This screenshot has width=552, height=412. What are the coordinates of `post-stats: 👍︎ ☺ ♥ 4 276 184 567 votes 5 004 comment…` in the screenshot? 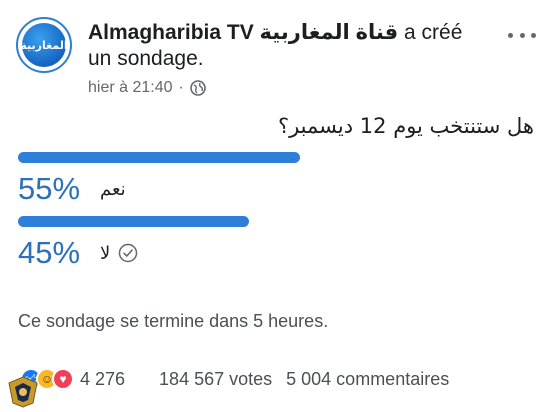 It's located at (280, 379).